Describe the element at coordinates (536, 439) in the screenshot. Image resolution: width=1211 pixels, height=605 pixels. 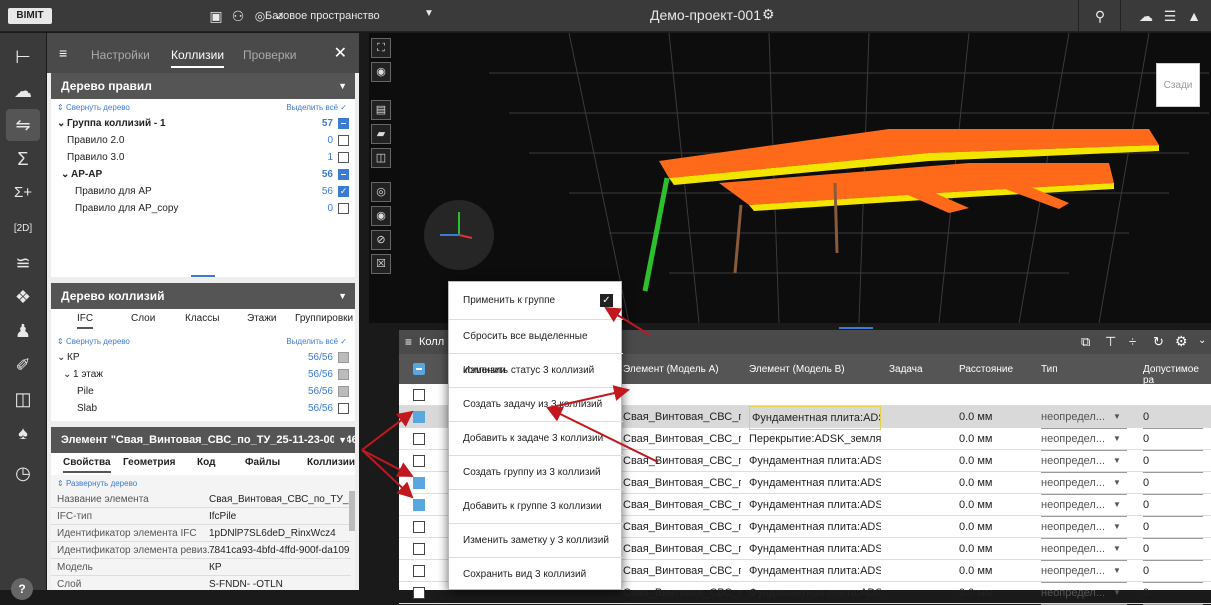
I see `menu-item-add-to-task: Добавить к задаче 3 коллизии` at that location.